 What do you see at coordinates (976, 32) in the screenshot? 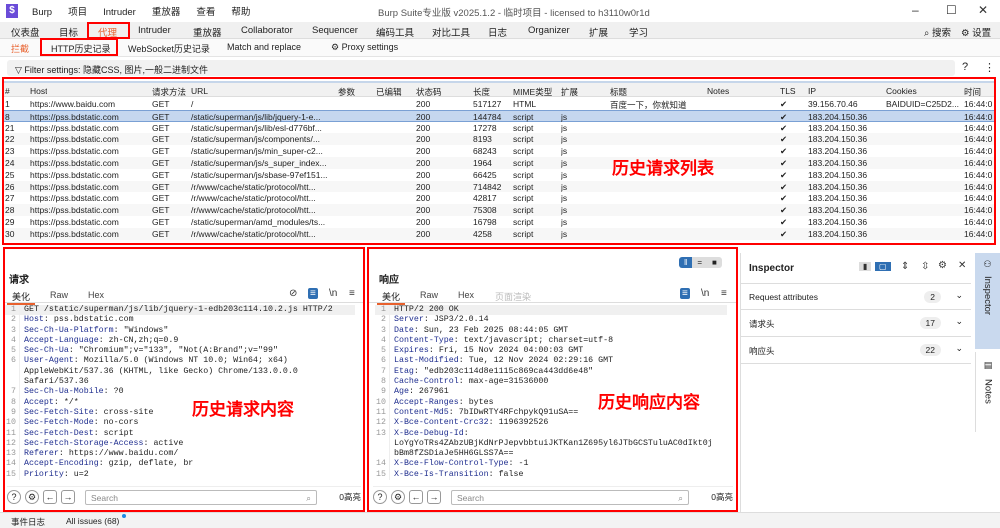
I see `settings-button: ⚙ 设置` at bounding box center [976, 32].